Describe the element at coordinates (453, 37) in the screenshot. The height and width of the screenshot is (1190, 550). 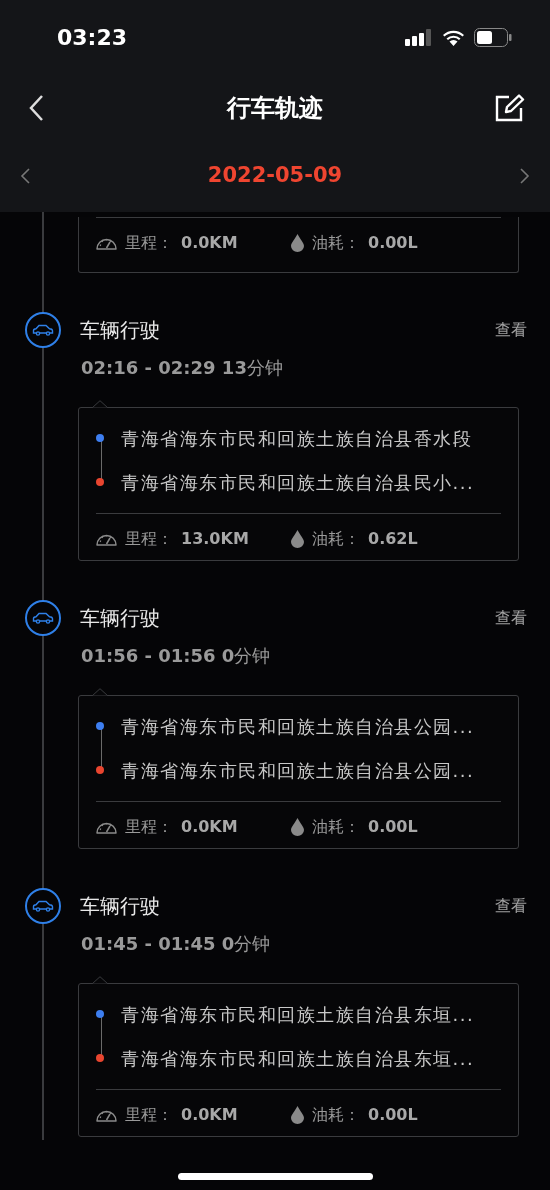
I see `wifi-icon` at that location.